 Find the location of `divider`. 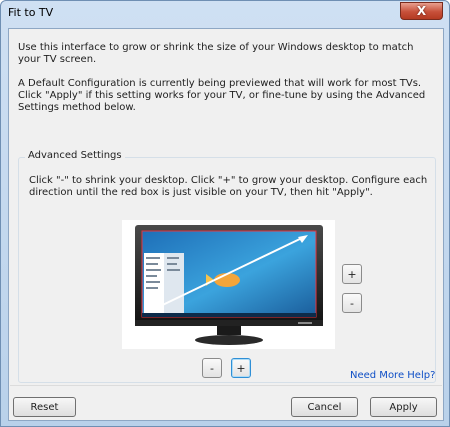

divider is located at coordinates (226, 385).